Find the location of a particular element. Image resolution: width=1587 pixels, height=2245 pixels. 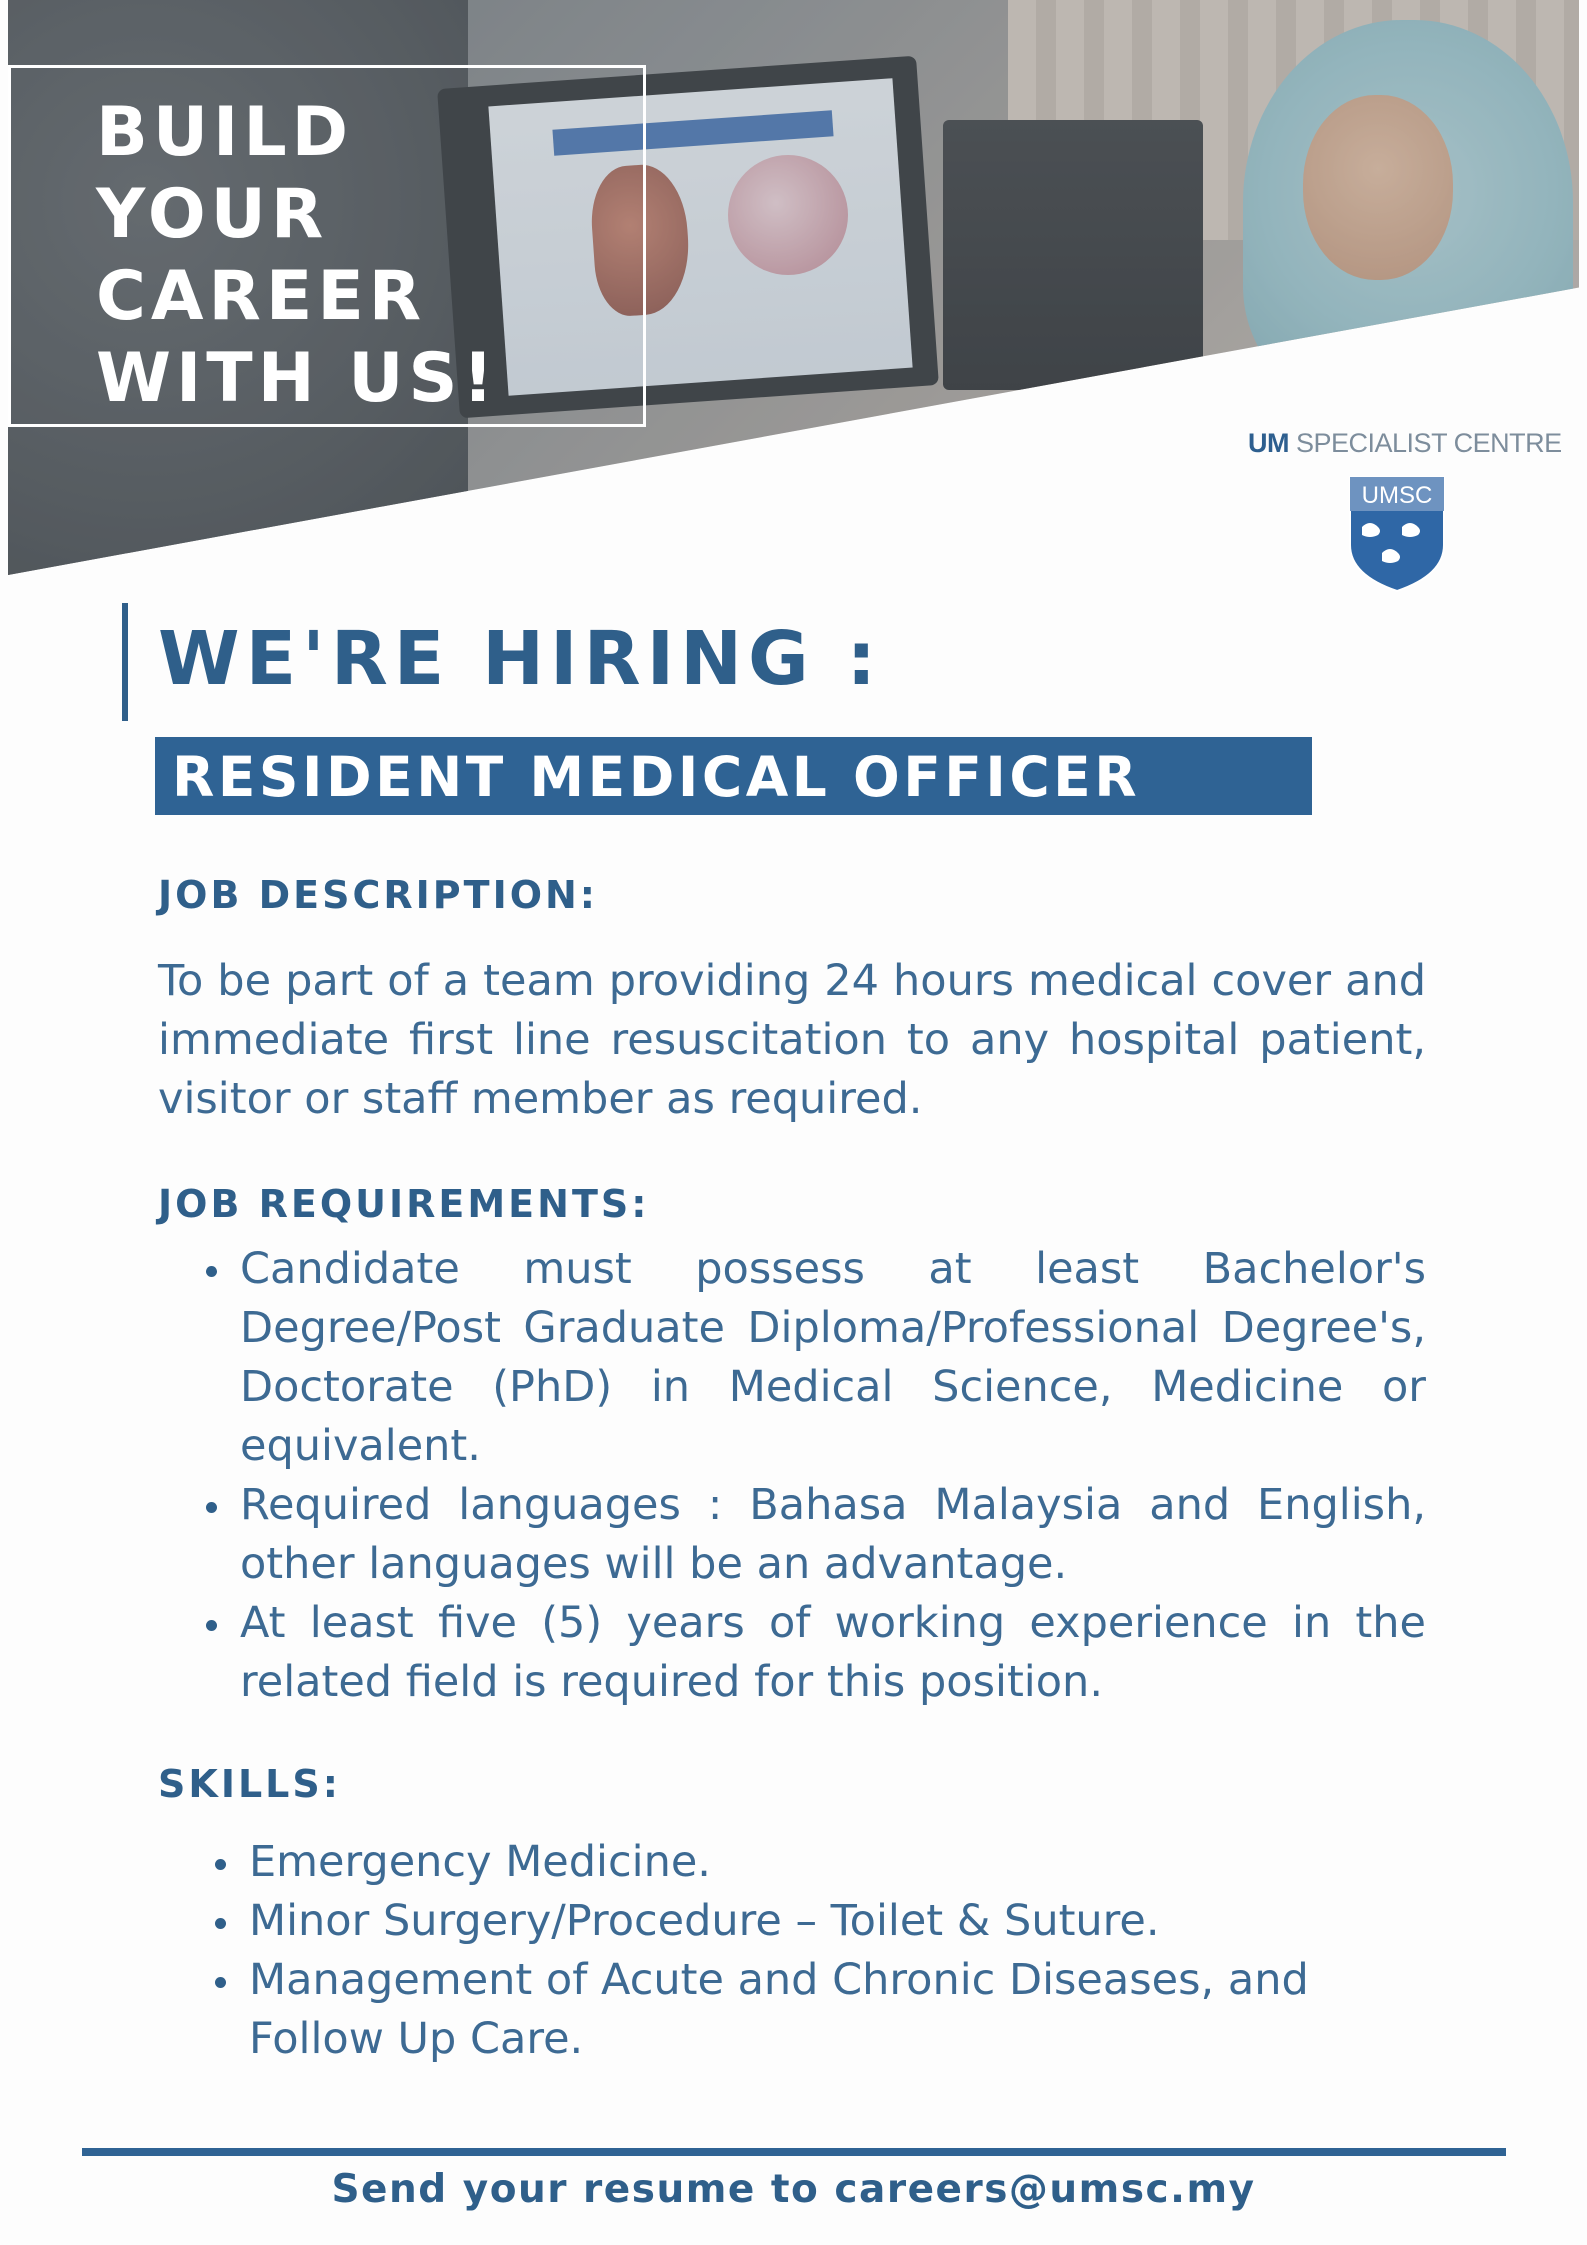

list-item: Emergency Medicine. is located at coordinates (832, 1862).